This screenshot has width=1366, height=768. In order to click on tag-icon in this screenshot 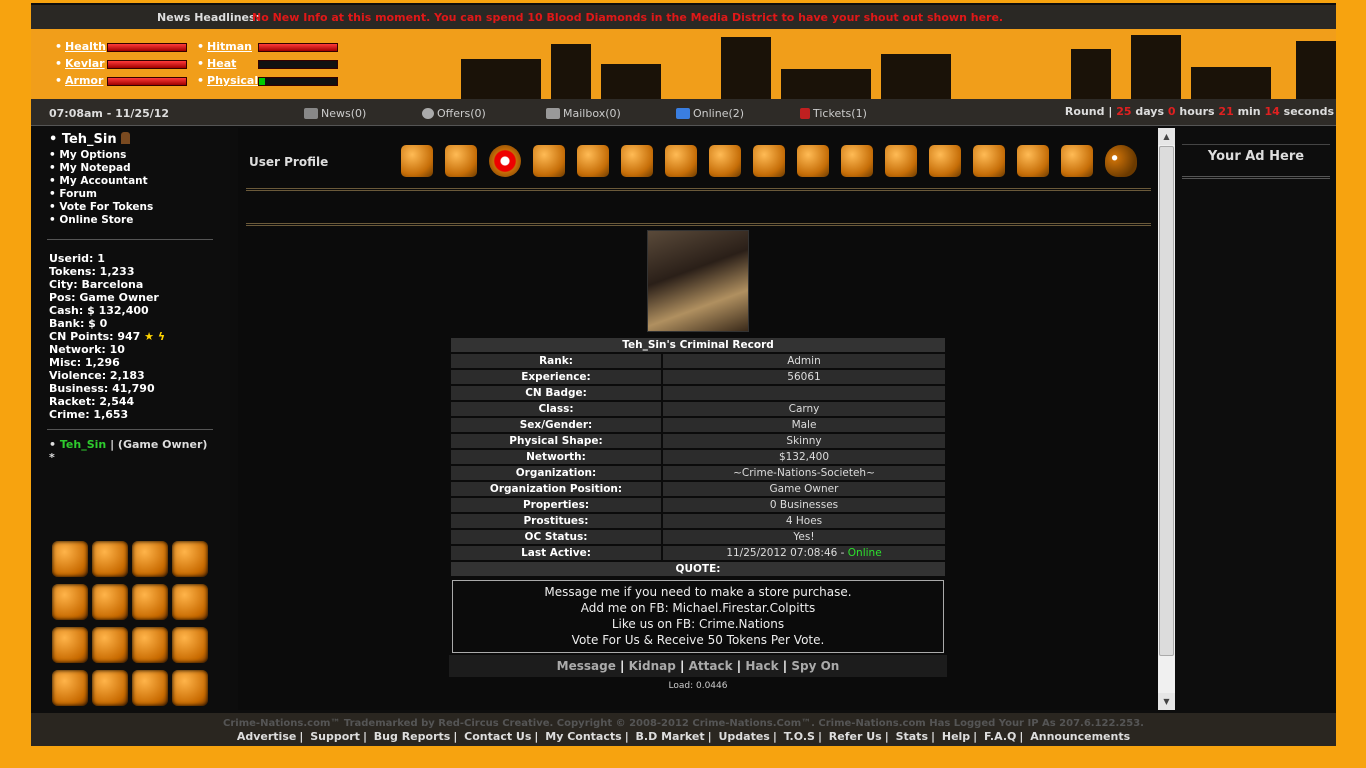, I will do `click(190, 645)`.